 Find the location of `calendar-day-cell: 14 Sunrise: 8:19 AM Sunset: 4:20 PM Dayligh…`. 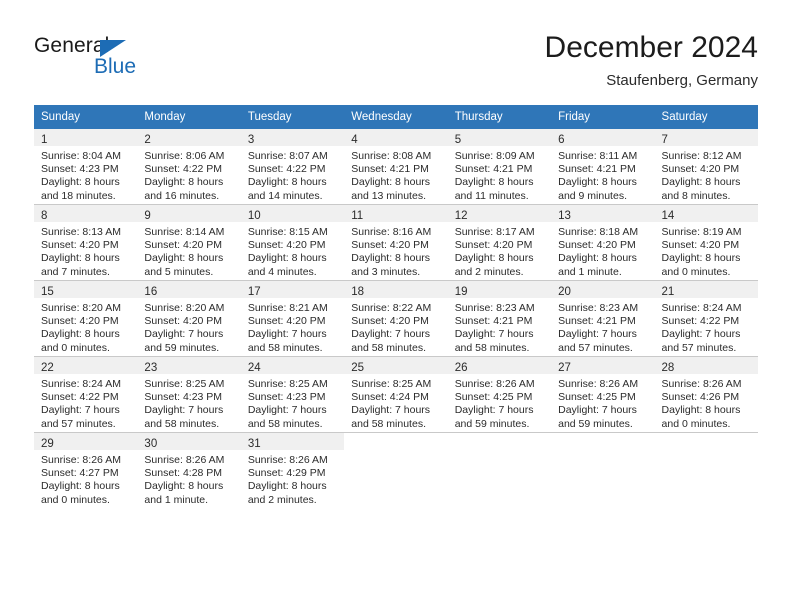

calendar-day-cell: 14 Sunrise: 8:19 AM Sunset: 4:20 PM Dayligh… is located at coordinates (706, 242).